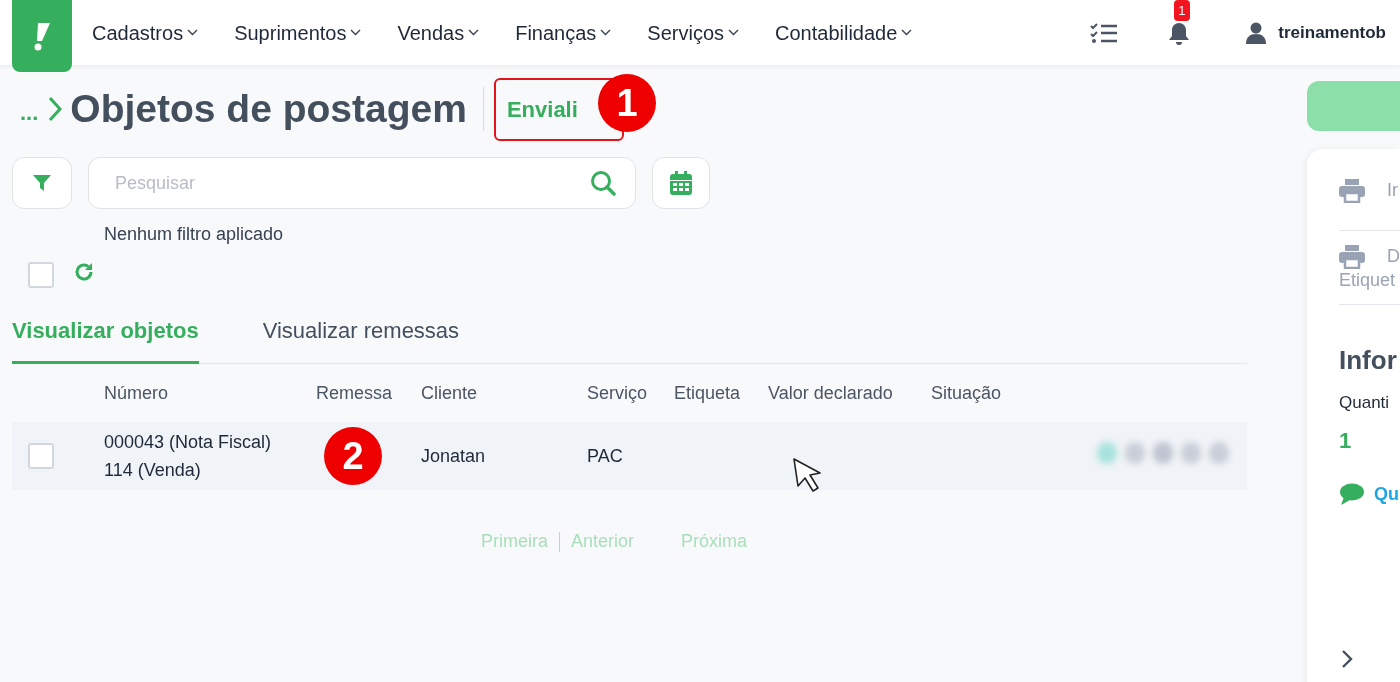  What do you see at coordinates (298, 32) in the screenshot?
I see `nav-menu: Suprimentos` at bounding box center [298, 32].